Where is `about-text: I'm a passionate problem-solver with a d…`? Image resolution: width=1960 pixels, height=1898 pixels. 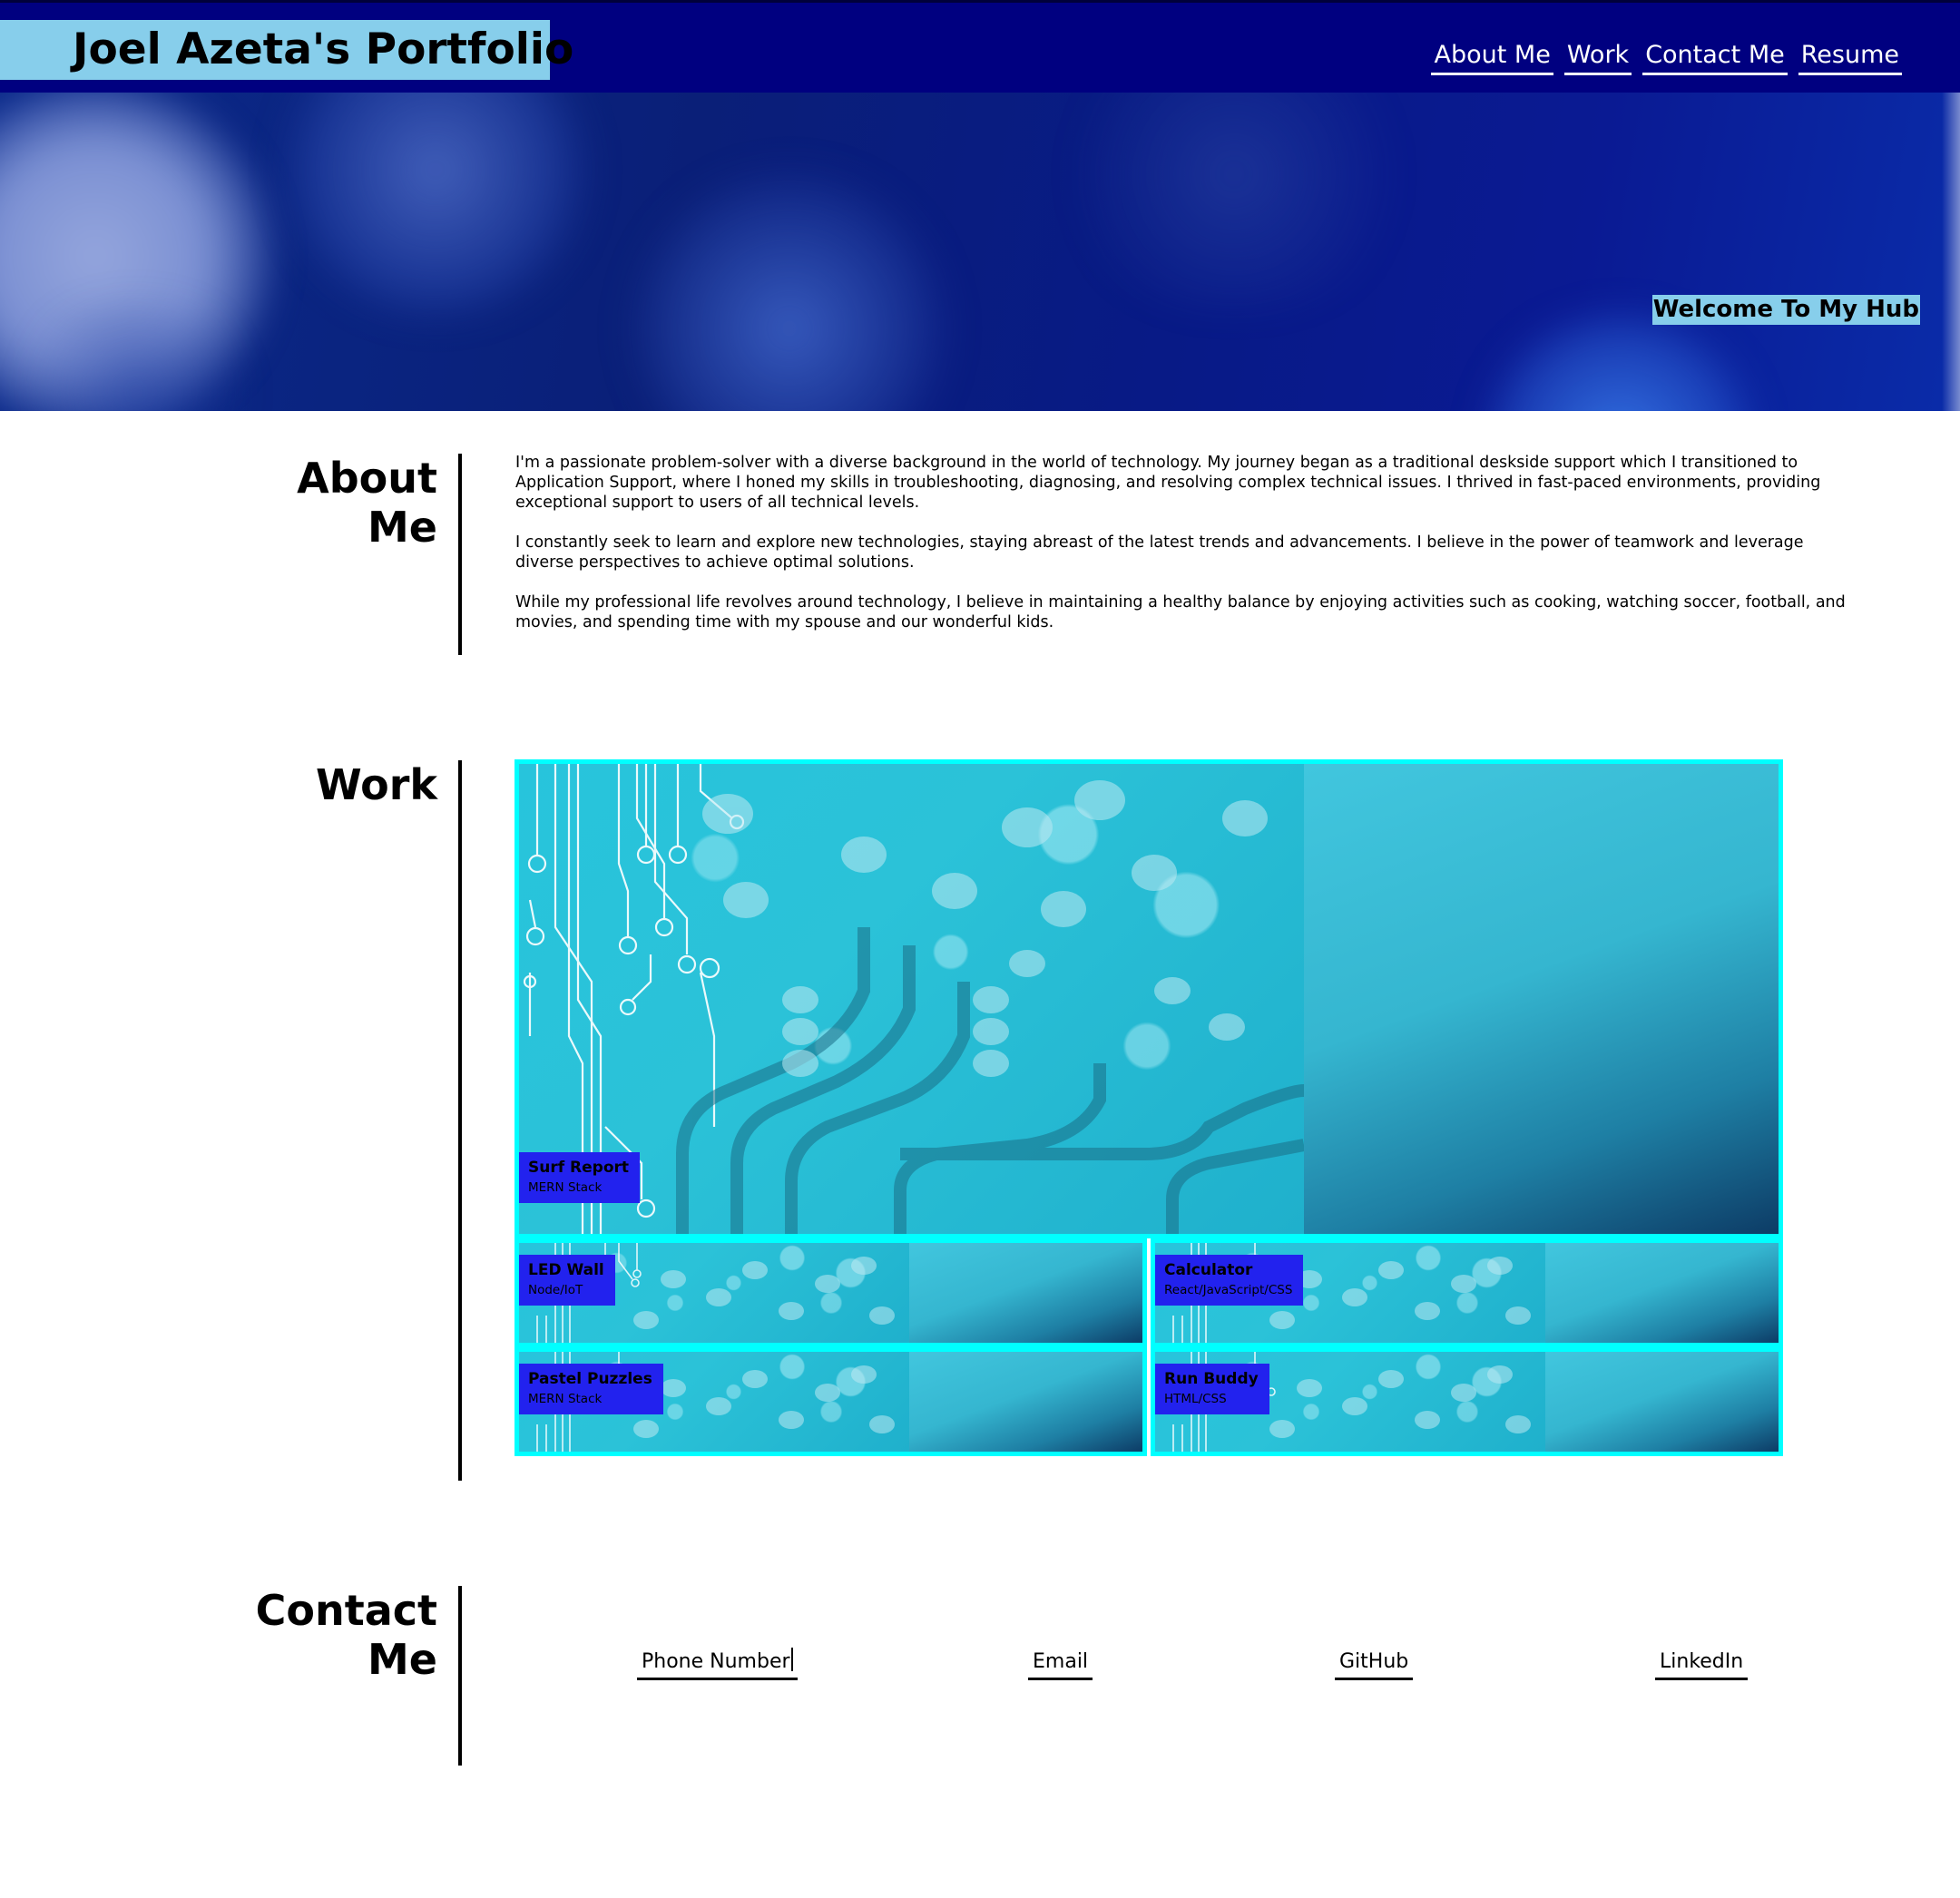 about-text: I'm a passionate problem-solver with a d… is located at coordinates (1184, 553).